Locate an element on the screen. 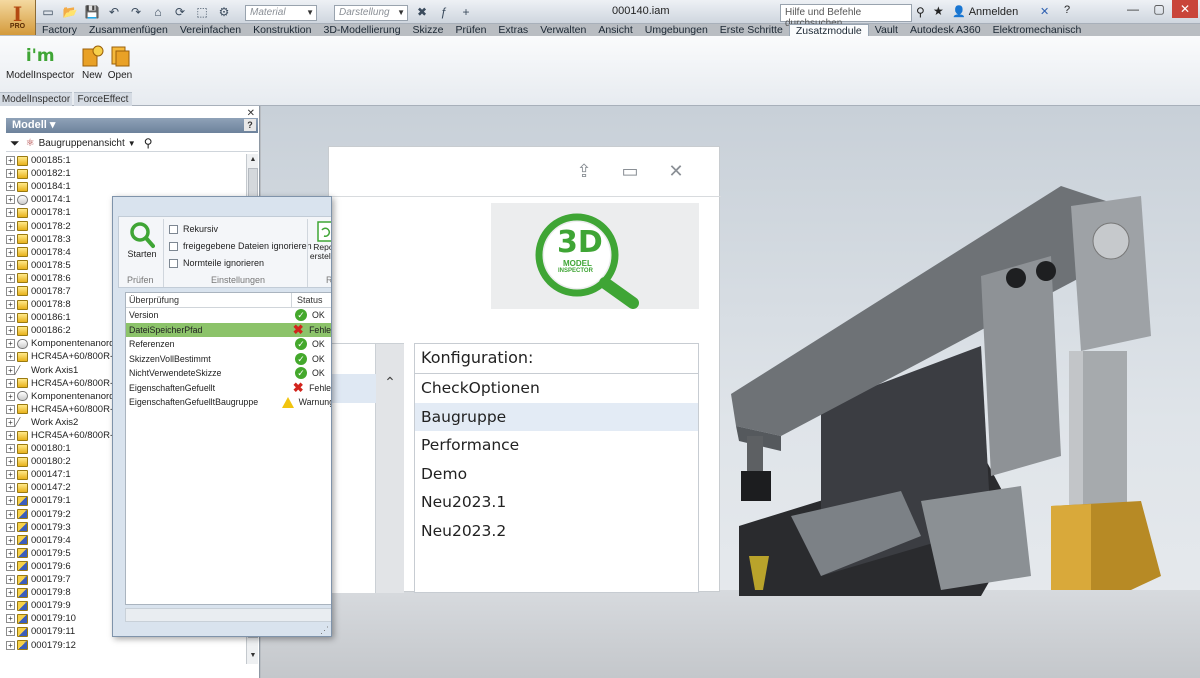  appearance-select: Darstellung ▼ is located at coordinates (371, 13).